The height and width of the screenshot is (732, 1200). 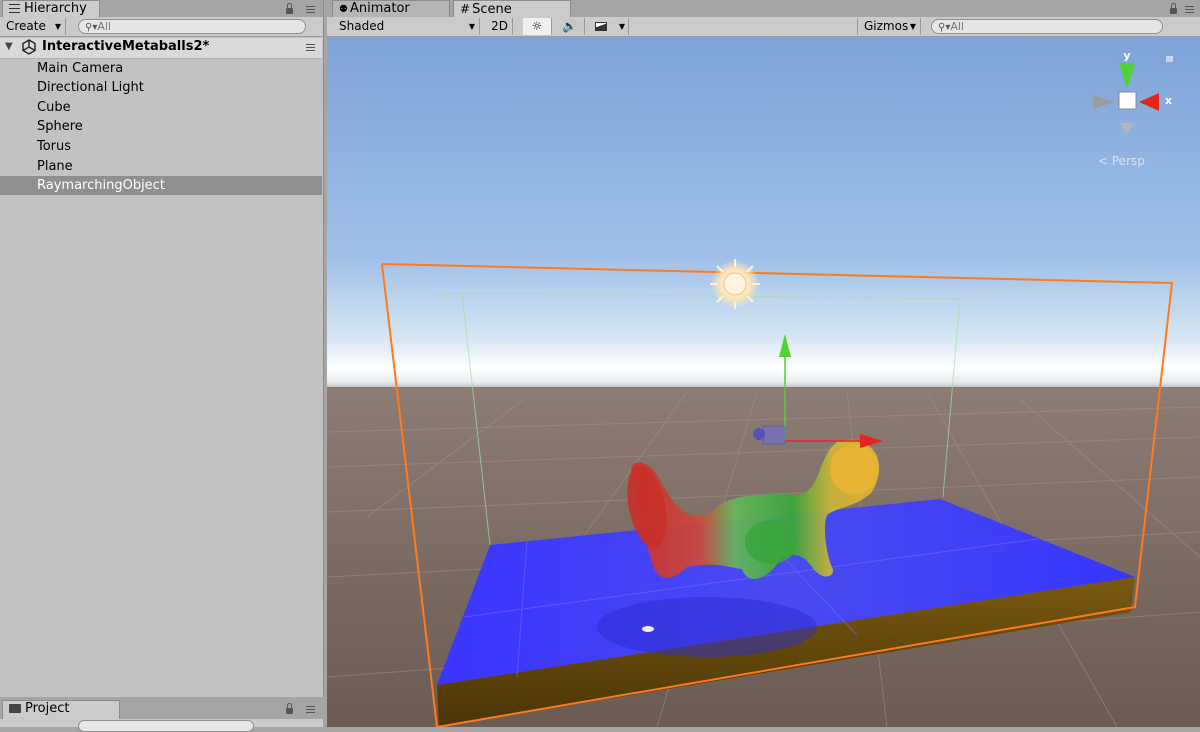 I want to click on create-label: Create, so click(x=26, y=26).